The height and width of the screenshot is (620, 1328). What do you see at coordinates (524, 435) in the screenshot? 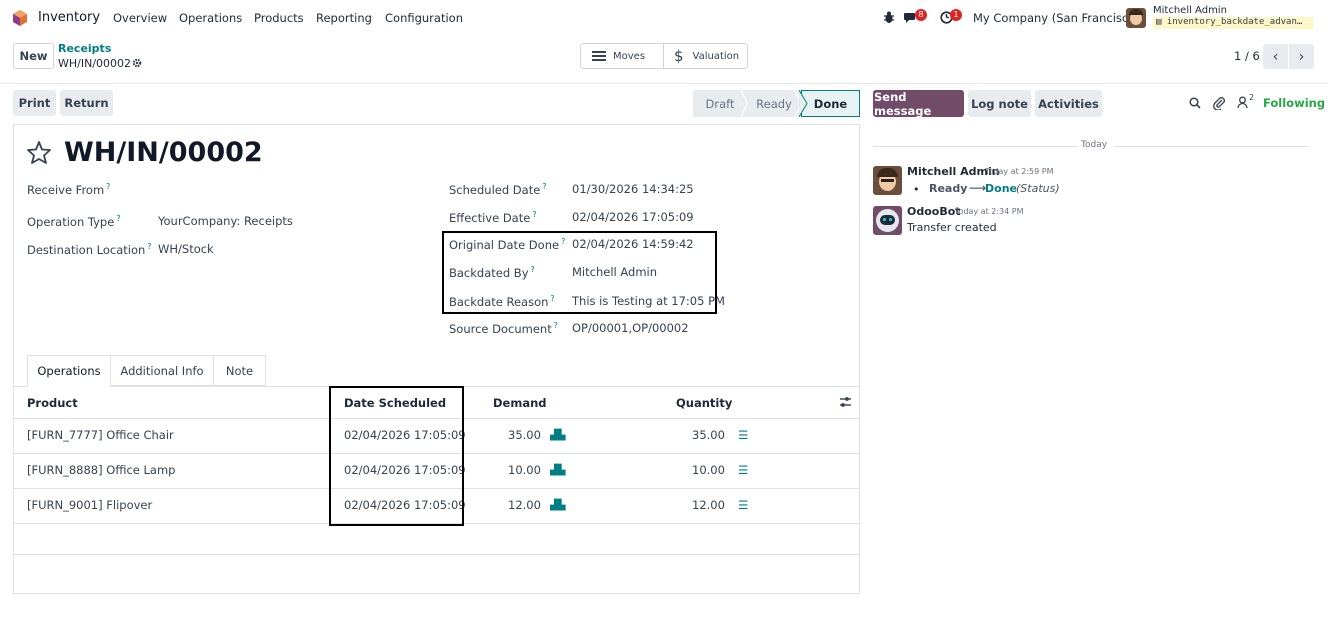
I see `cell-demand: 35.00` at bounding box center [524, 435].